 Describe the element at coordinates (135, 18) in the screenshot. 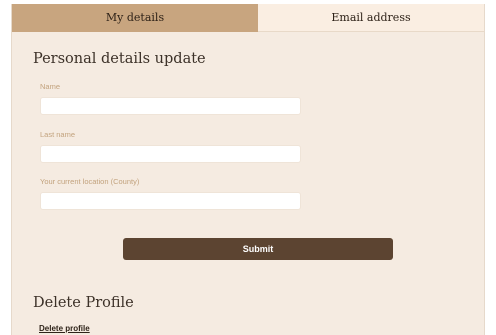

I see `tab-my-details: My details` at that location.